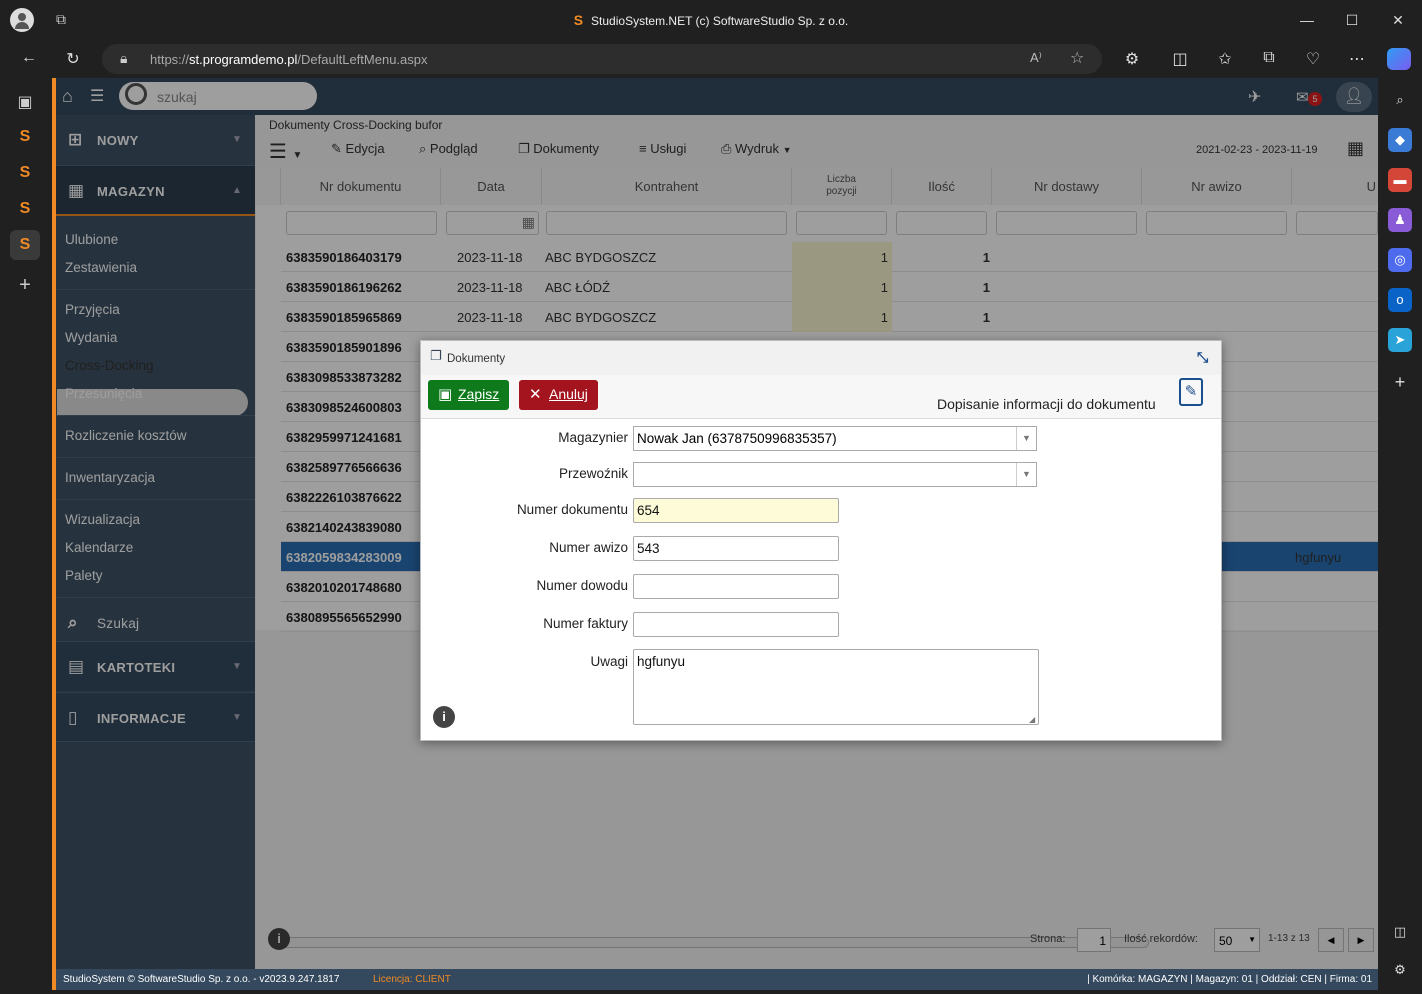  What do you see at coordinates (1399, 59) in the screenshot?
I see `copilot-icon` at bounding box center [1399, 59].